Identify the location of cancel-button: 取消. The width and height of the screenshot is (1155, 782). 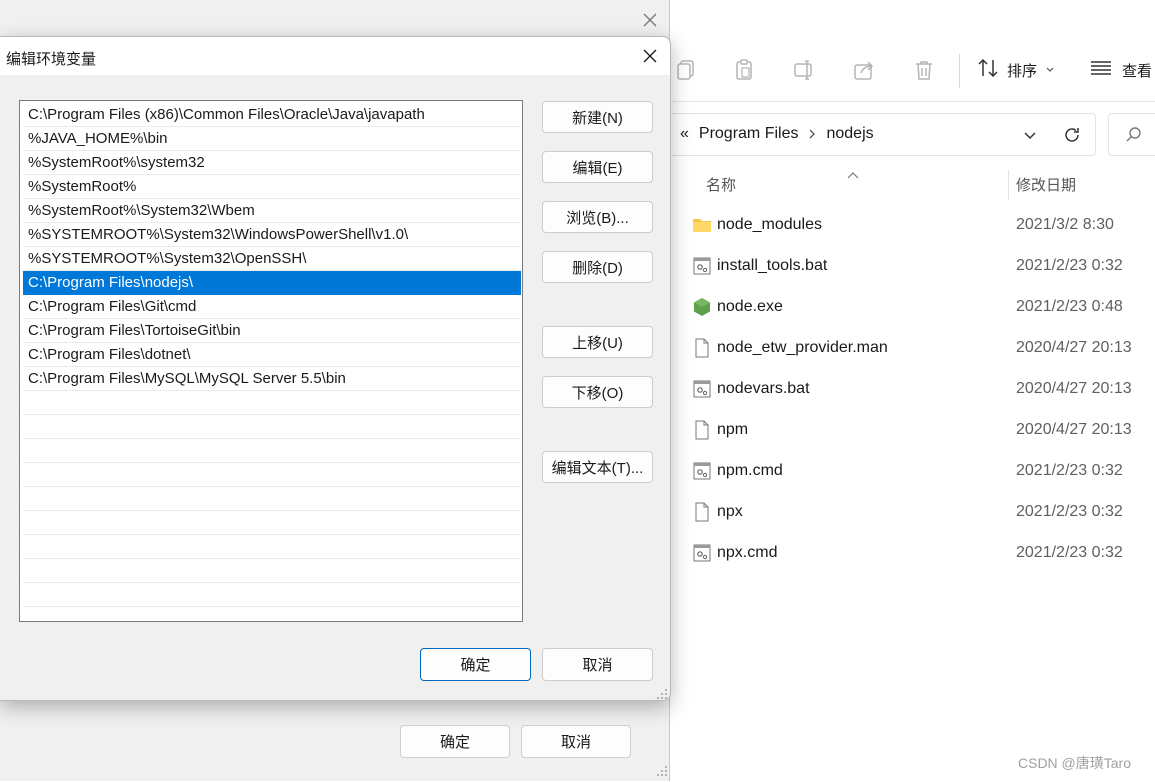
(597, 664).